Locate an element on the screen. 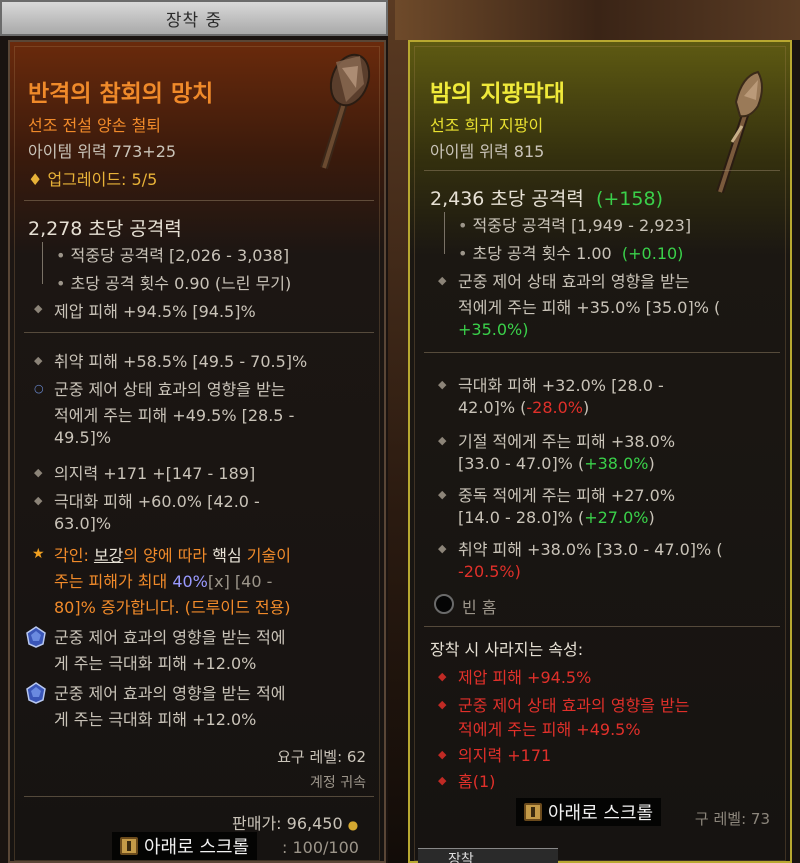 Image resolution: width=800 pixels, height=863 pixels. aspect-line2: 주는 피해가 최대 40%[x] [40 - is located at coordinates (163, 581).